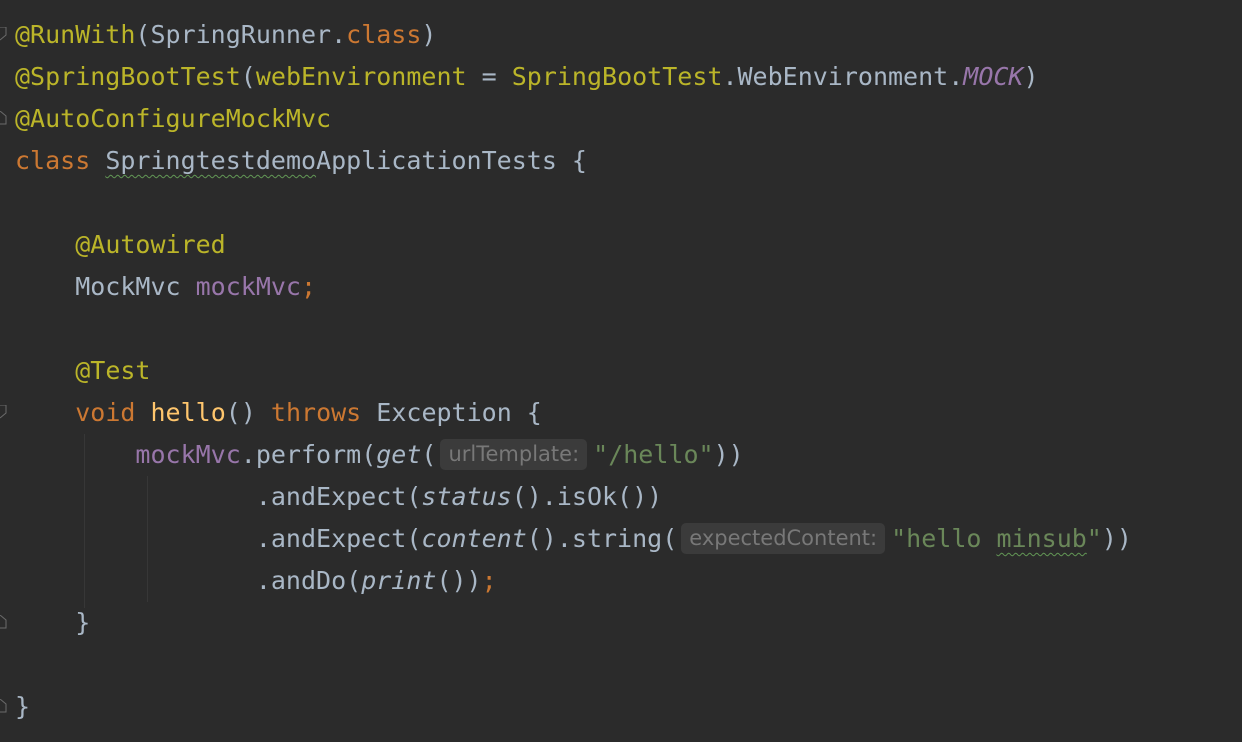  What do you see at coordinates (105, 286) in the screenshot?
I see `code-token: MockMvc` at bounding box center [105, 286].